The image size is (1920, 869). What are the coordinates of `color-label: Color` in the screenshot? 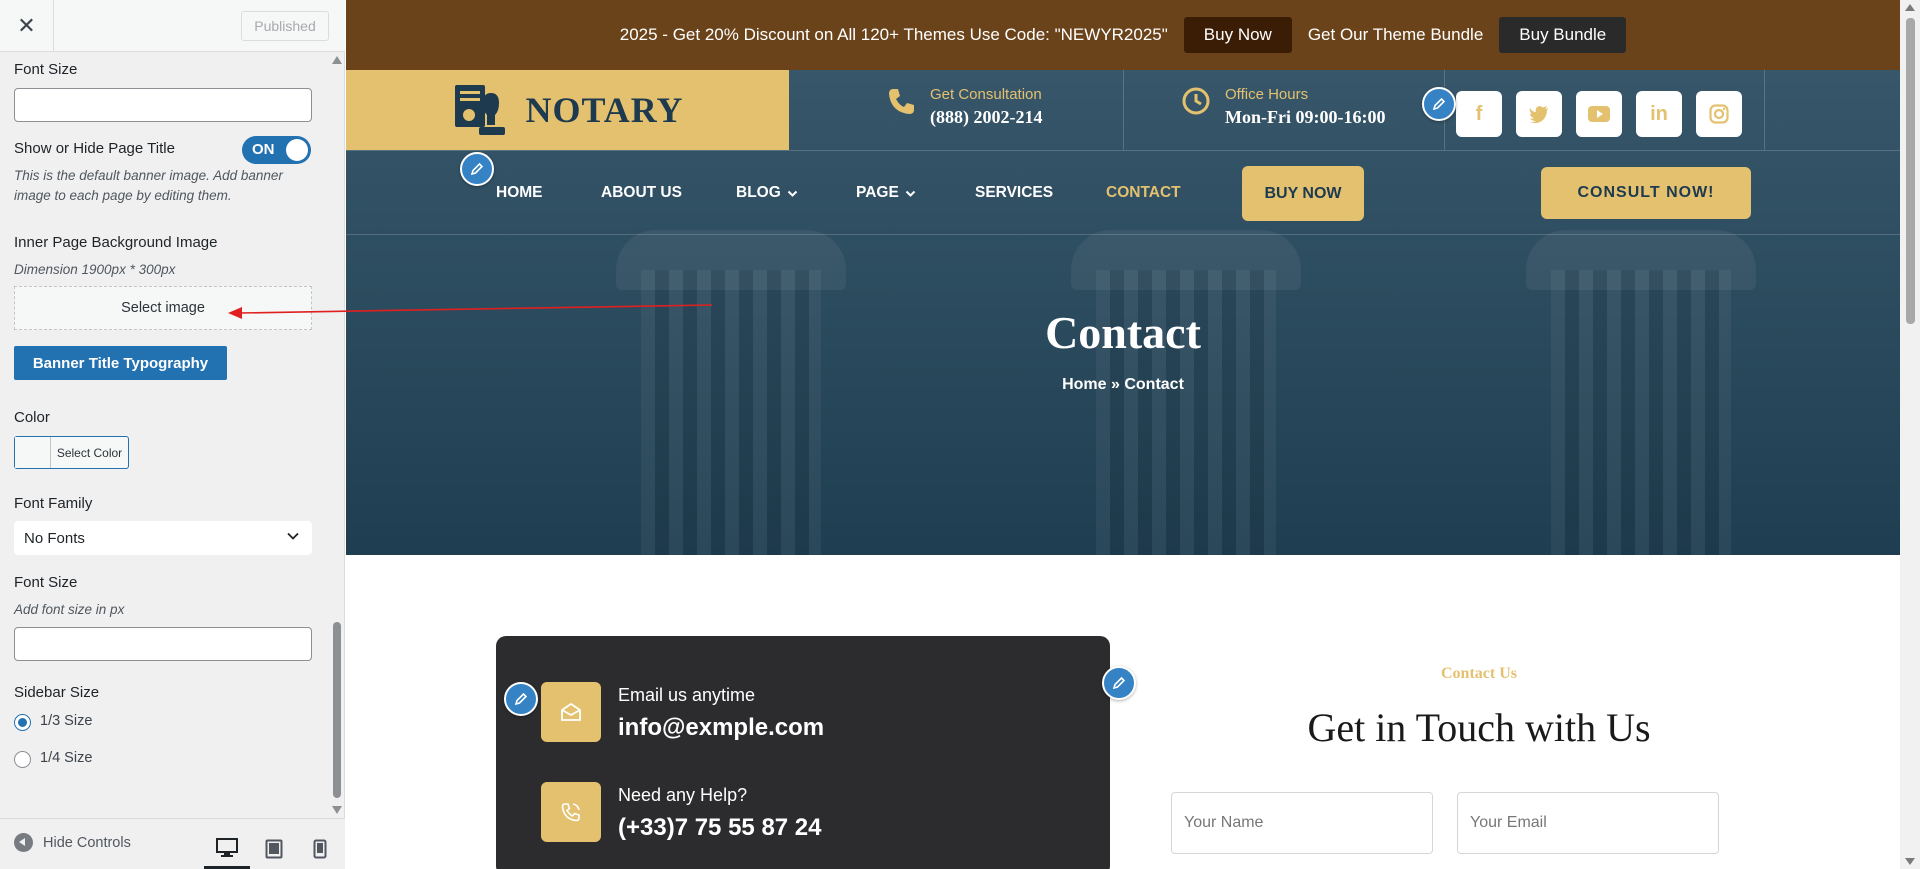 It's located at (32, 417).